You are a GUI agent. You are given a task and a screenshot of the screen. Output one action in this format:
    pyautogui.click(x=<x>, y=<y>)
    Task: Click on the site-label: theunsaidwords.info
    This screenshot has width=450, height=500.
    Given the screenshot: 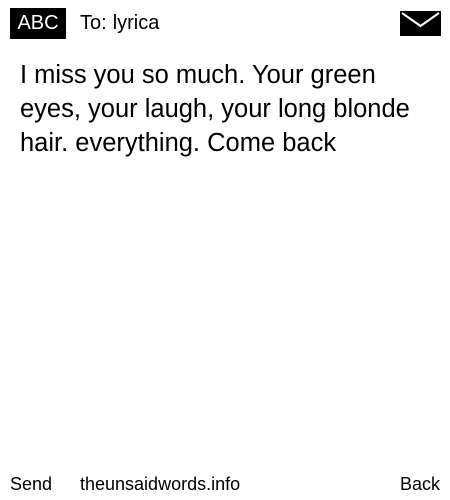 What is the action you would take?
    pyautogui.click(x=160, y=484)
    